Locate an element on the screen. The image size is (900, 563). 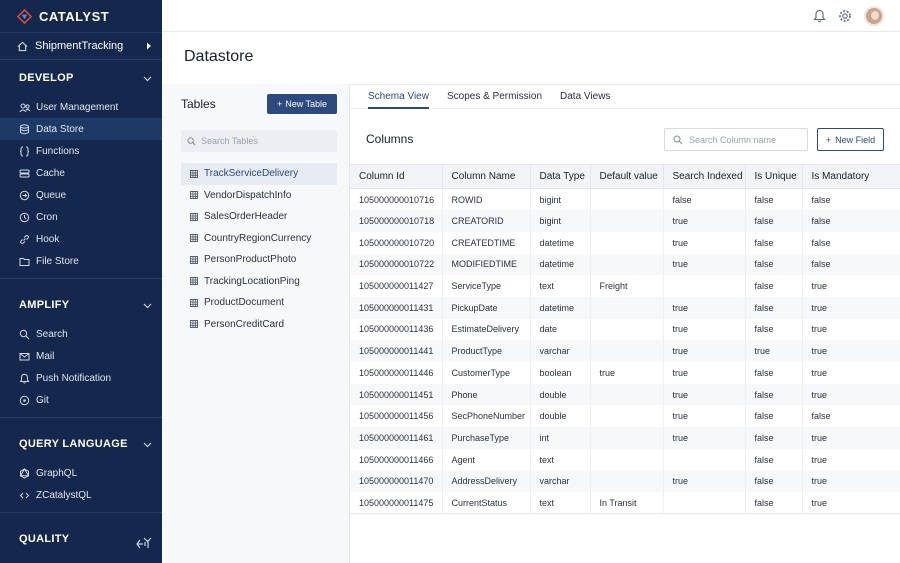
queue-icon is located at coordinates (24, 195).